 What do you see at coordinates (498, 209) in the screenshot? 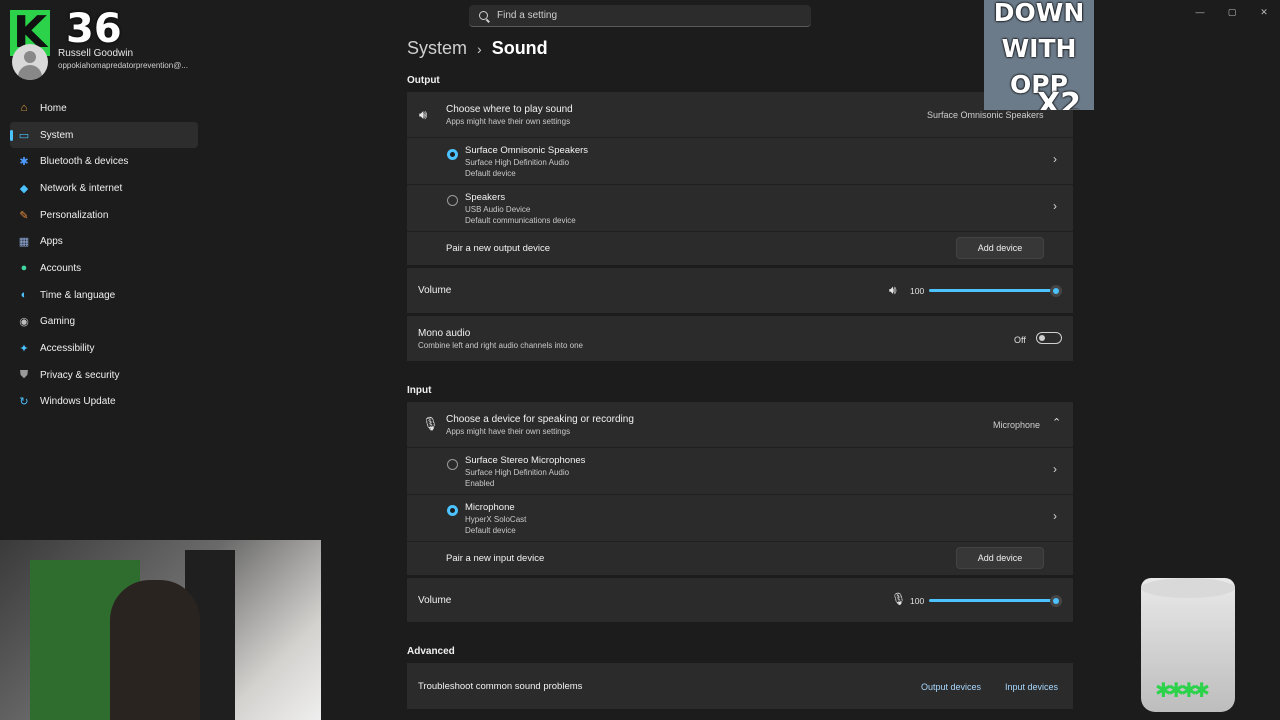
I see `output-device-driver: USB Audio Device` at bounding box center [498, 209].